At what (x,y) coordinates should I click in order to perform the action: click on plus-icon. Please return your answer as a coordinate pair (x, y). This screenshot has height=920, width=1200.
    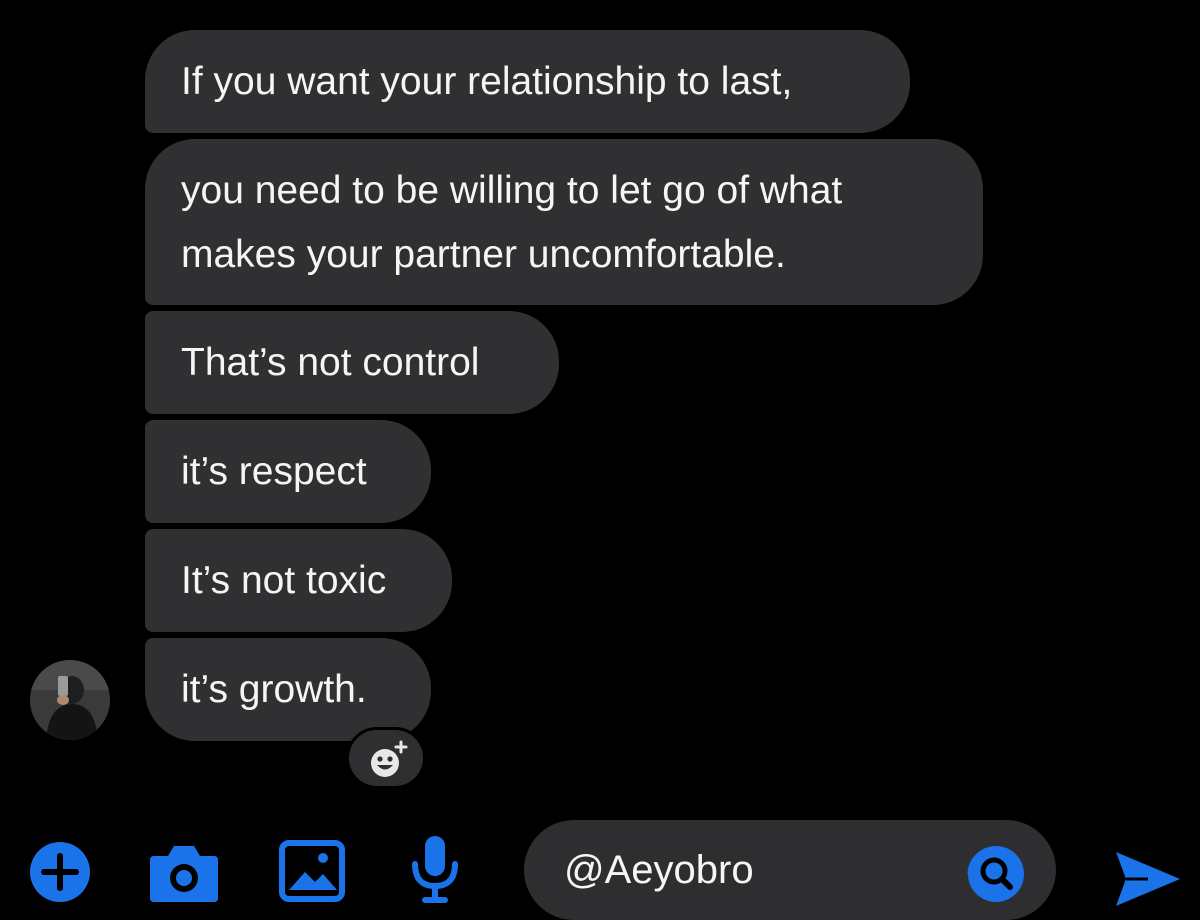
    Looking at the image, I should click on (60, 872).